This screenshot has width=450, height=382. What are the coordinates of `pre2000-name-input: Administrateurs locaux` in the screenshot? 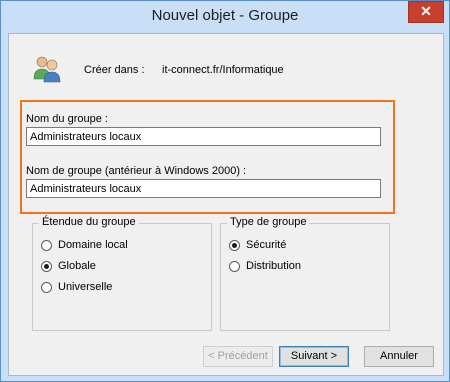 It's located at (203, 188).